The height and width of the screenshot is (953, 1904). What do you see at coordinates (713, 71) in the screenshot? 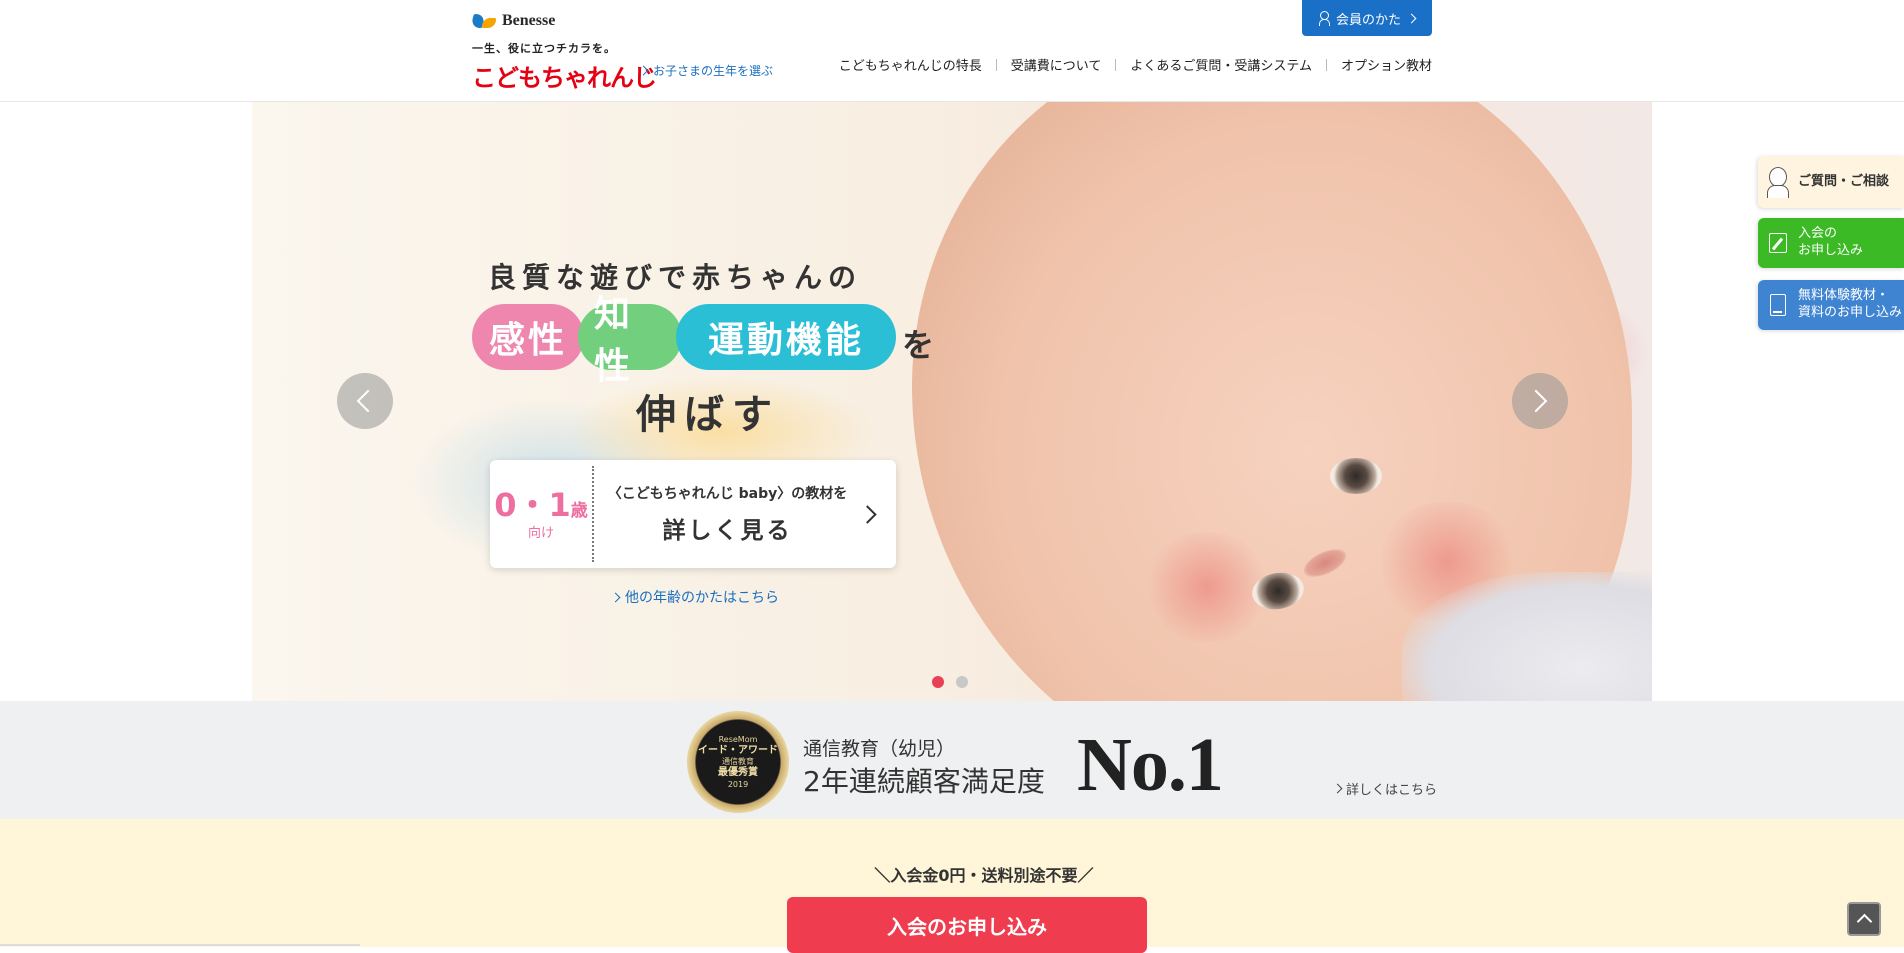
I see `birth-year-select-label: お子さまの生年を選ぶ` at bounding box center [713, 71].